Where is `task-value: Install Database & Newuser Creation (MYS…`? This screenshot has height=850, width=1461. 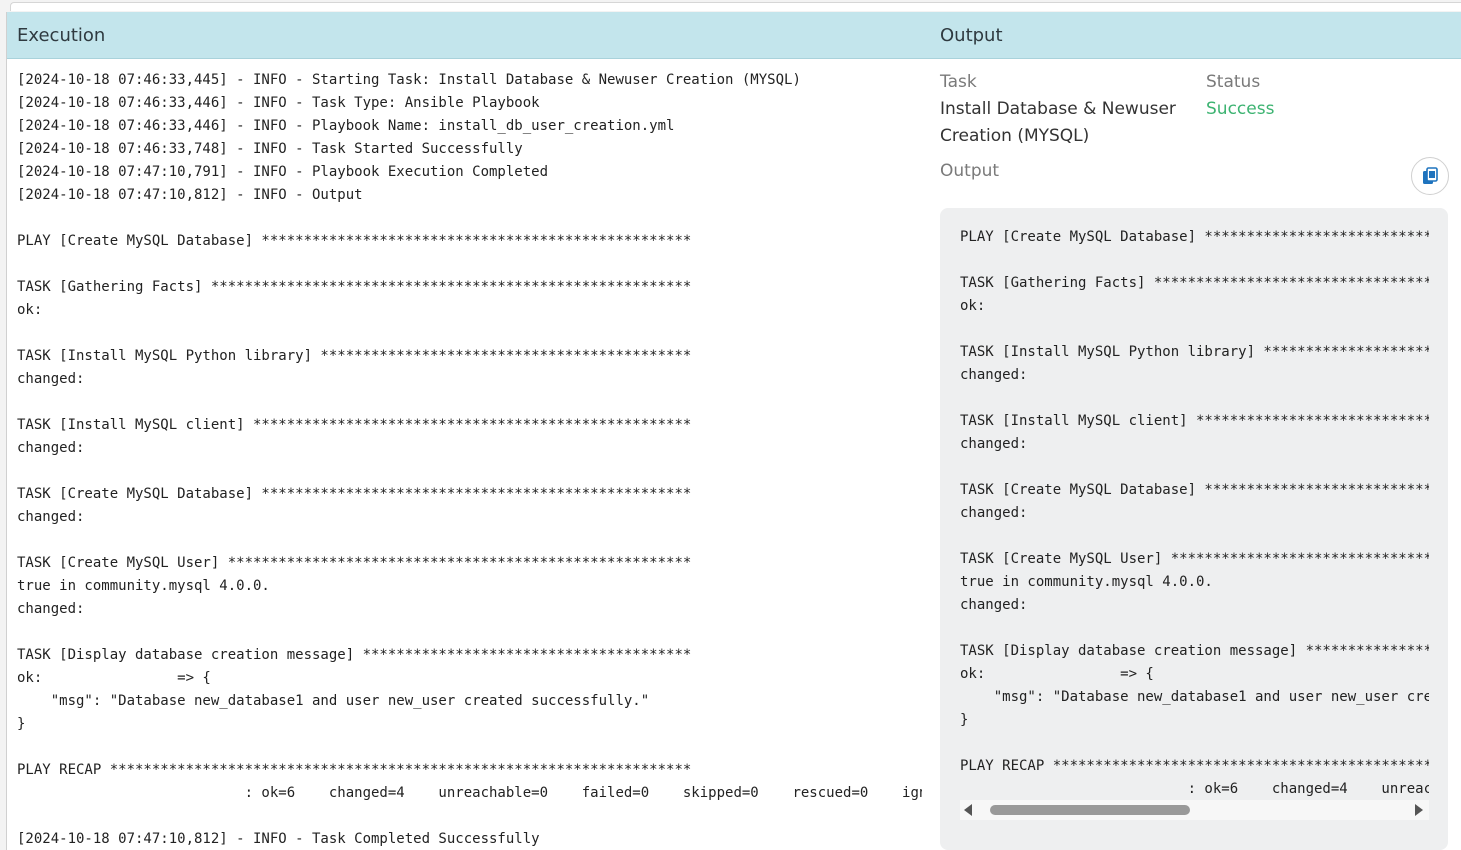
task-value: Install Database & Newuser Creation (MYS… is located at coordinates (1058, 122).